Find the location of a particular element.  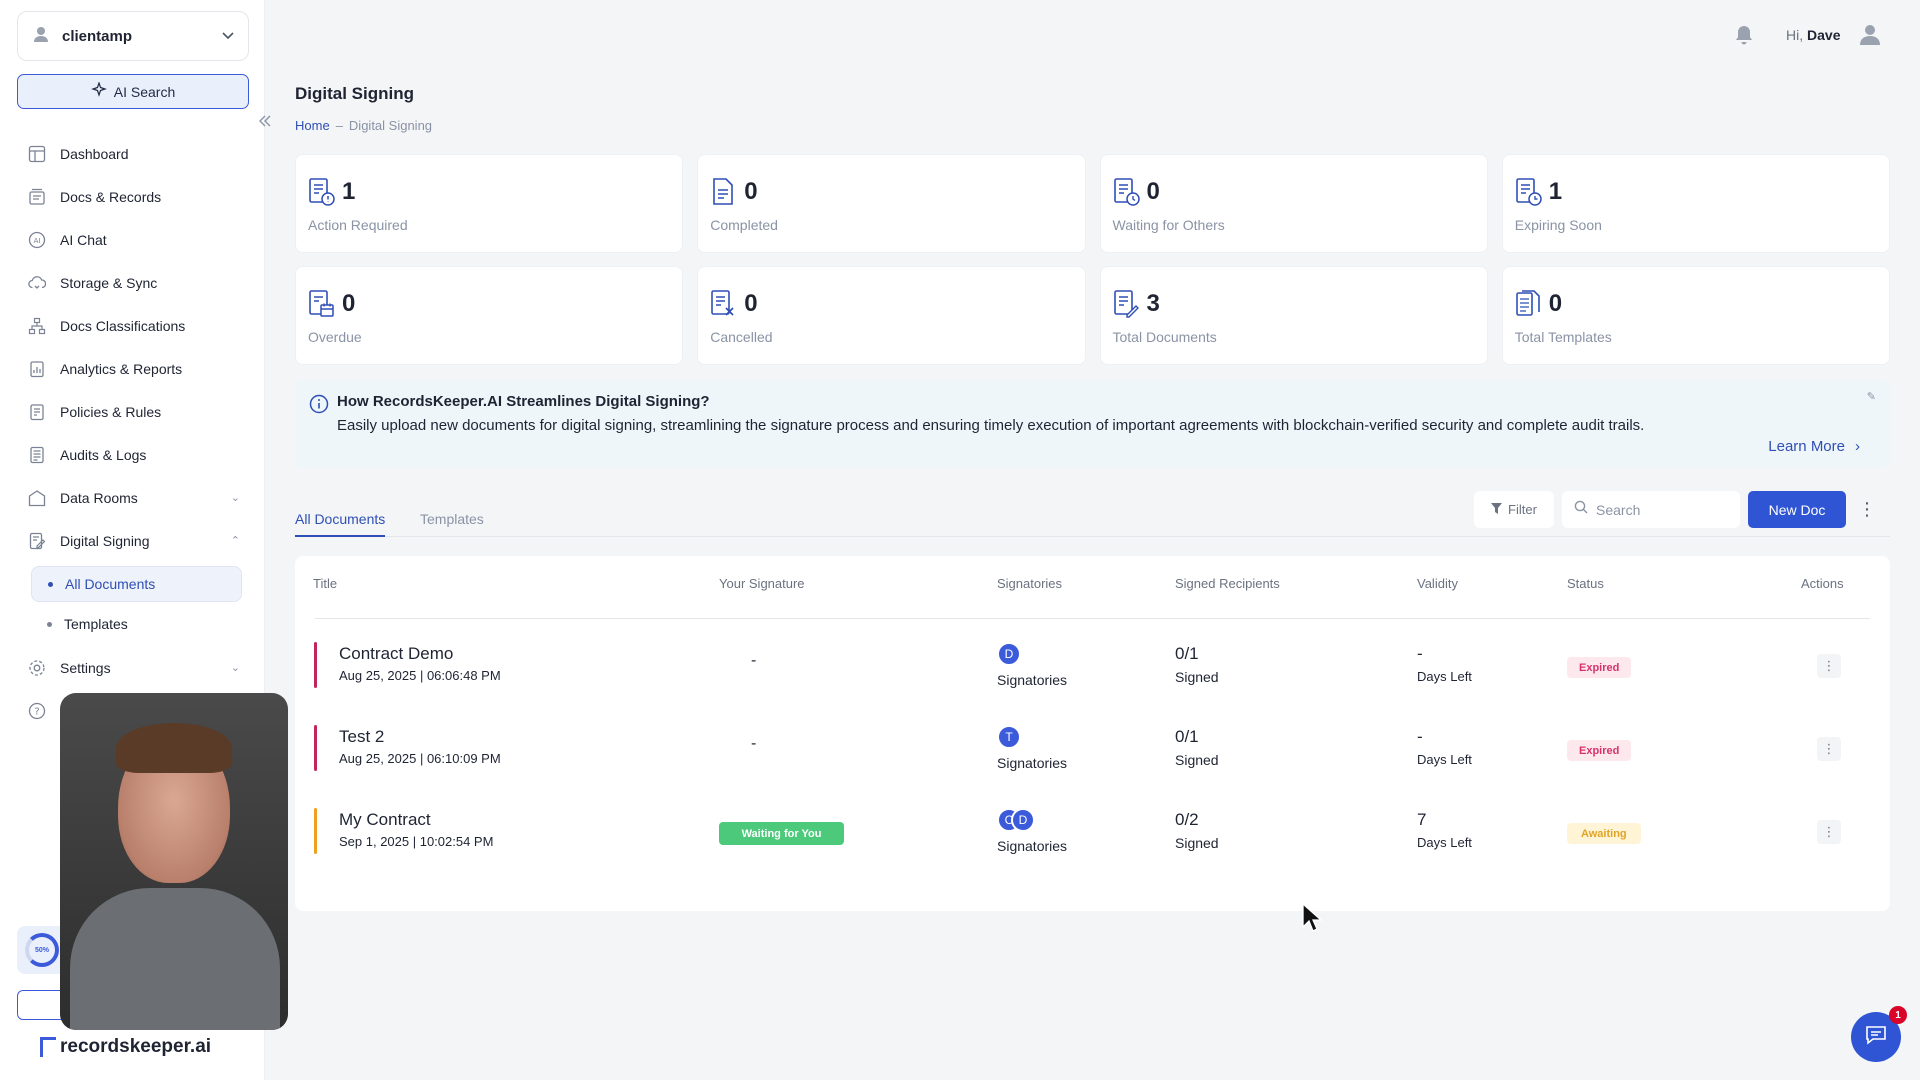

page-title: Digital Signing is located at coordinates (354, 93).